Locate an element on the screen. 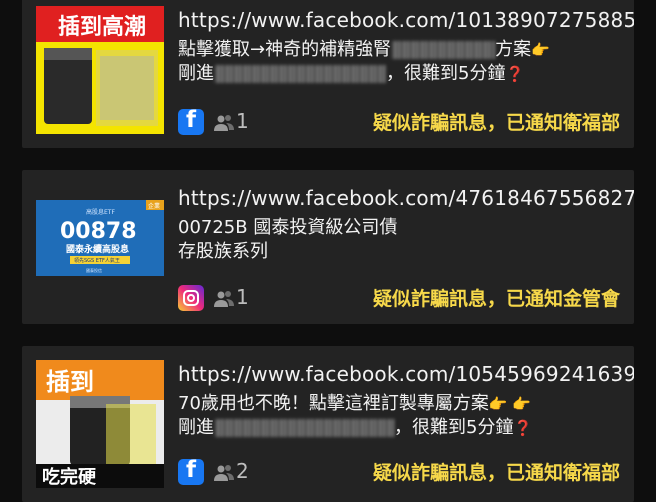 This screenshot has height=502, width=656. svg-text: 吃完硬 is located at coordinates (69, 477).